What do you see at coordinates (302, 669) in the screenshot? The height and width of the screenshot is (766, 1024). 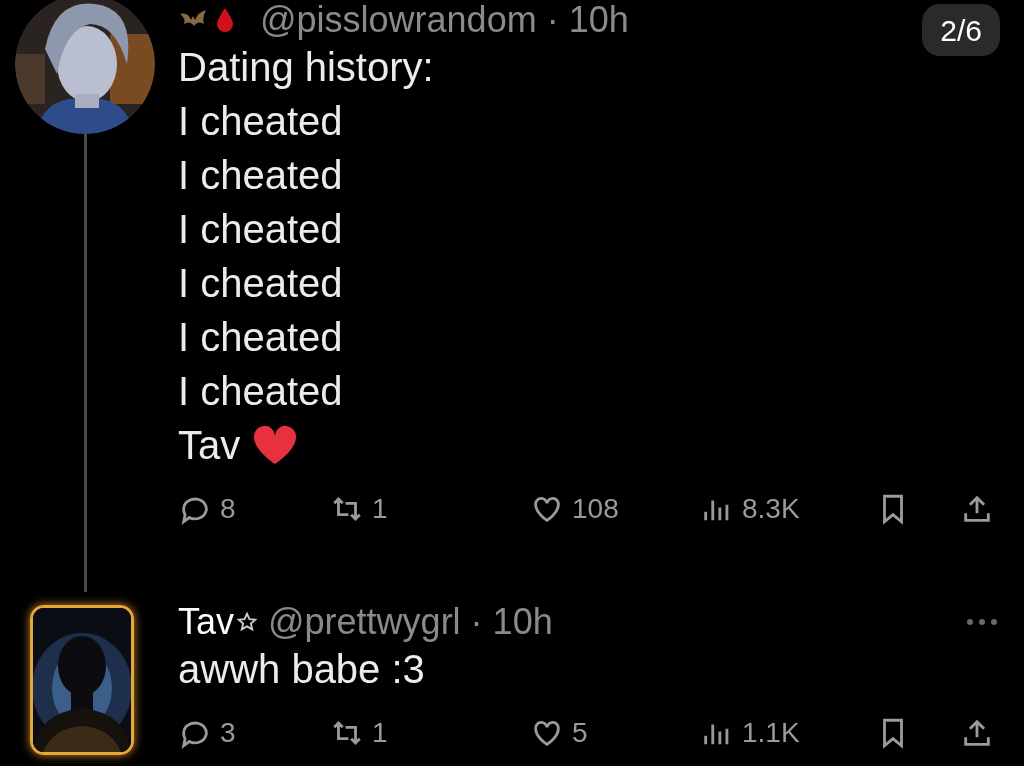 I see `tweet-text-line: awwh babe :3` at bounding box center [302, 669].